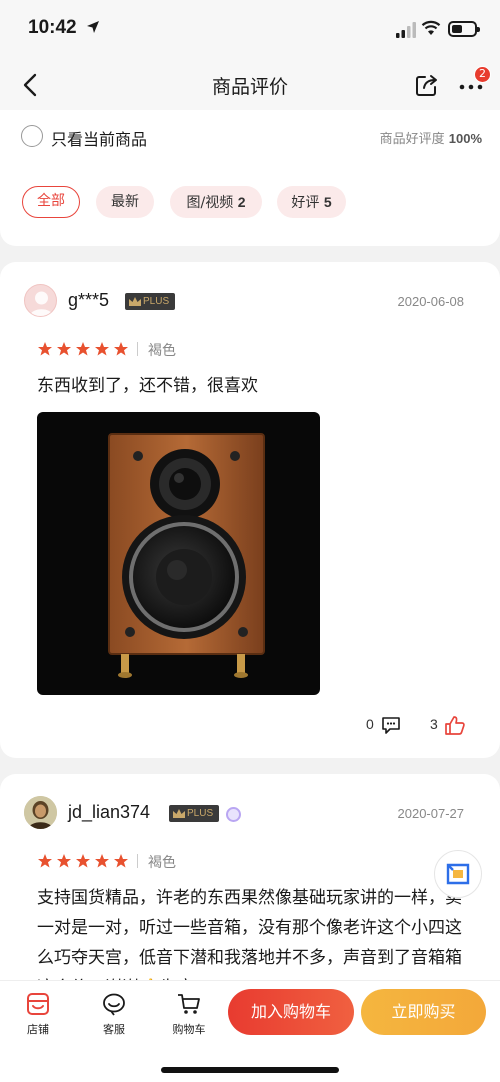 Image resolution: width=500 pixels, height=1082 pixels. I want to click on review-text: 东西收到了，还不错，很喜欢, so click(147, 386).